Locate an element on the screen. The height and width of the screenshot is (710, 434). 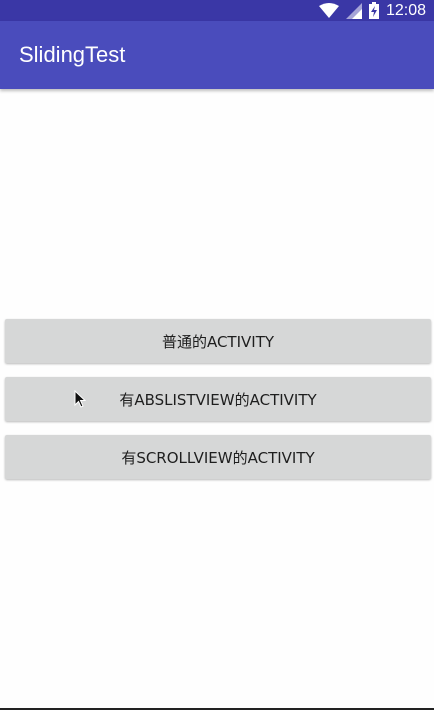
mouse-cursor-icon is located at coordinates (80, 399).